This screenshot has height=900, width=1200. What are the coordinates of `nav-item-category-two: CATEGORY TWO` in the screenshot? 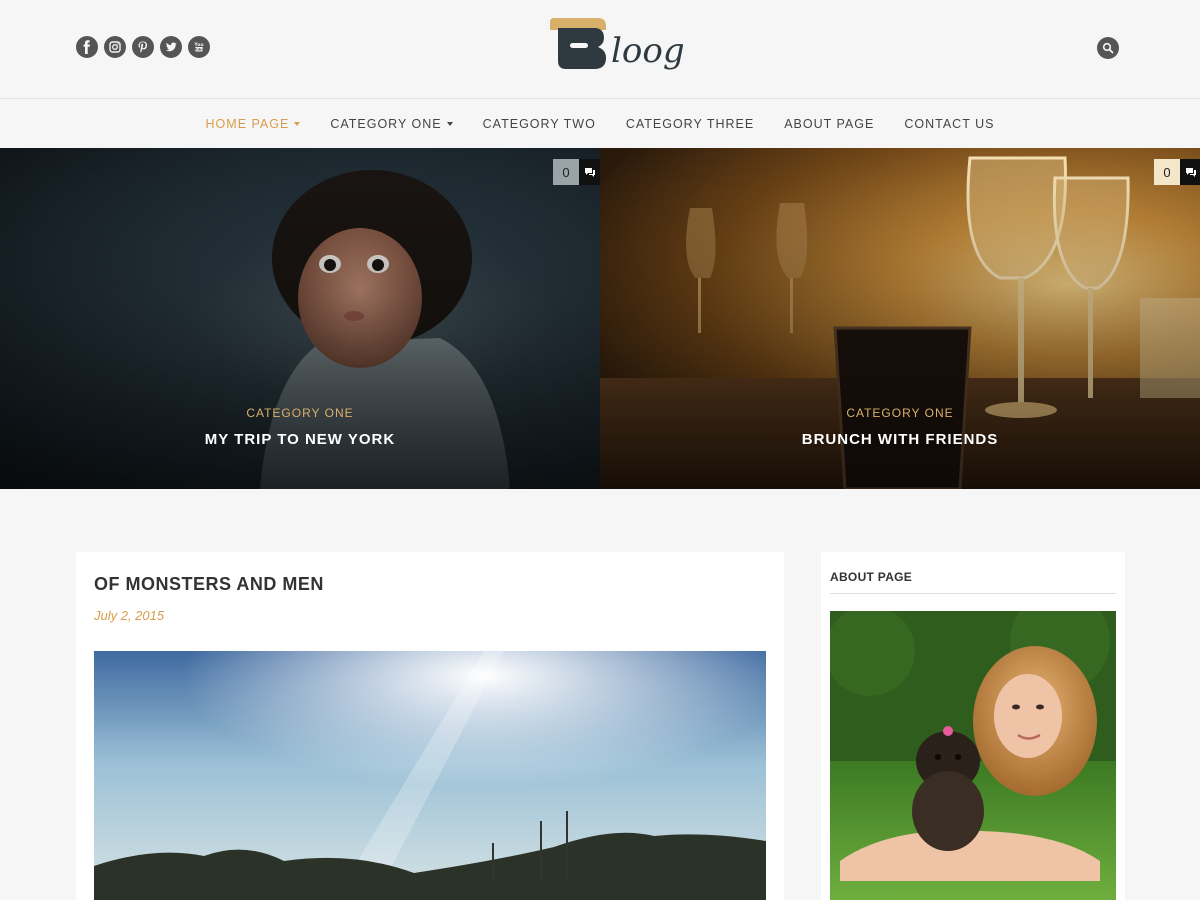 It's located at (539, 124).